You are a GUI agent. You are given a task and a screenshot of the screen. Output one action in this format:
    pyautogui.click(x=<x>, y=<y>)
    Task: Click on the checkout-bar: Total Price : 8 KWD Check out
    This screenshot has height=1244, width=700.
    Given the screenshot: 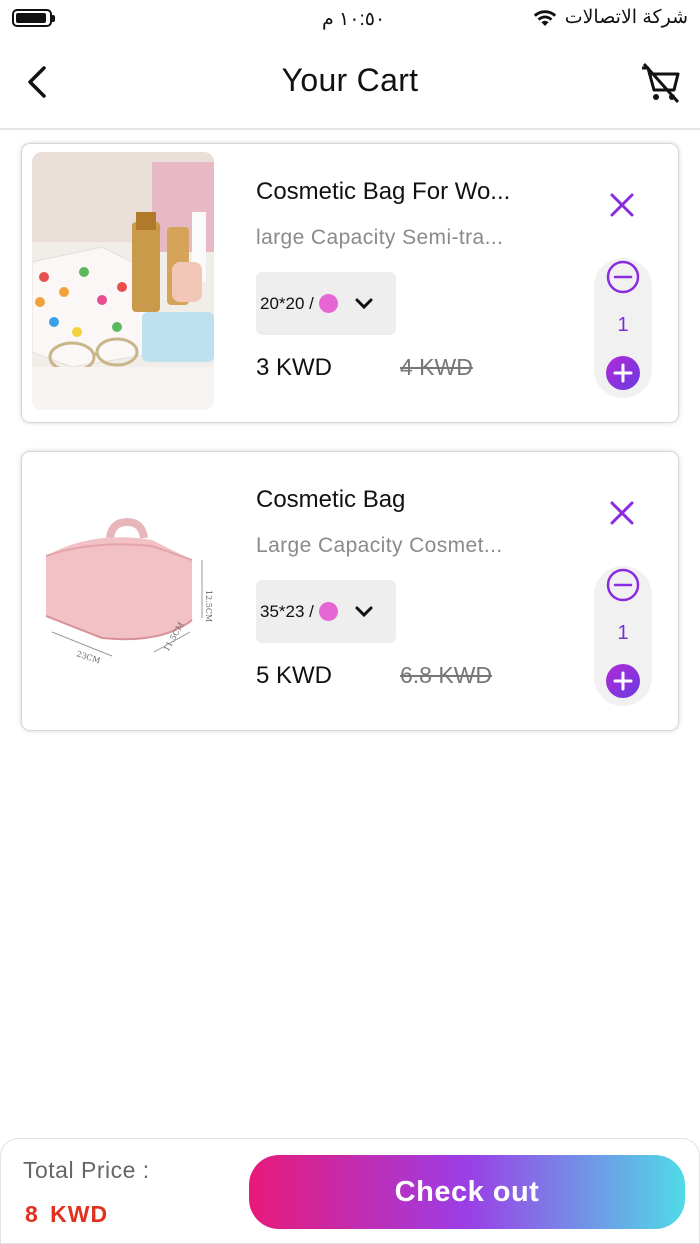 What is the action you would take?
    pyautogui.click(x=350, y=1191)
    